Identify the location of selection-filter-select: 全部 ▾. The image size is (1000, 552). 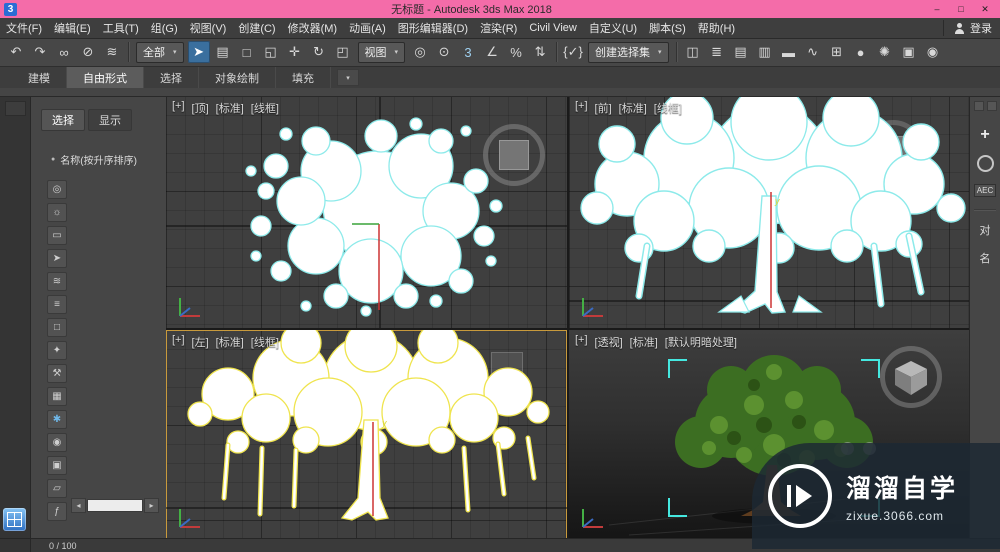
(160, 52).